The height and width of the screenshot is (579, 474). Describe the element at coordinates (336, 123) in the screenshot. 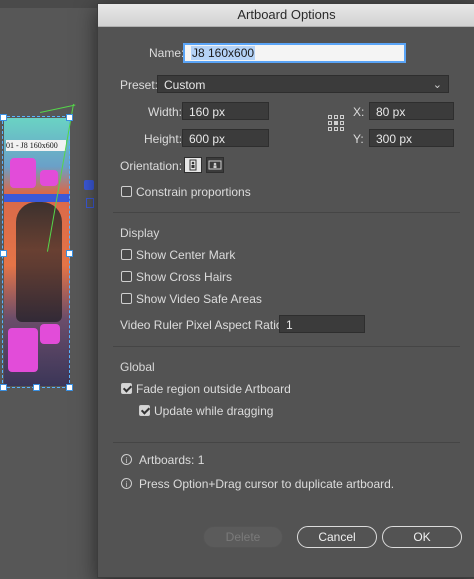

I see `reference-point-icon` at that location.